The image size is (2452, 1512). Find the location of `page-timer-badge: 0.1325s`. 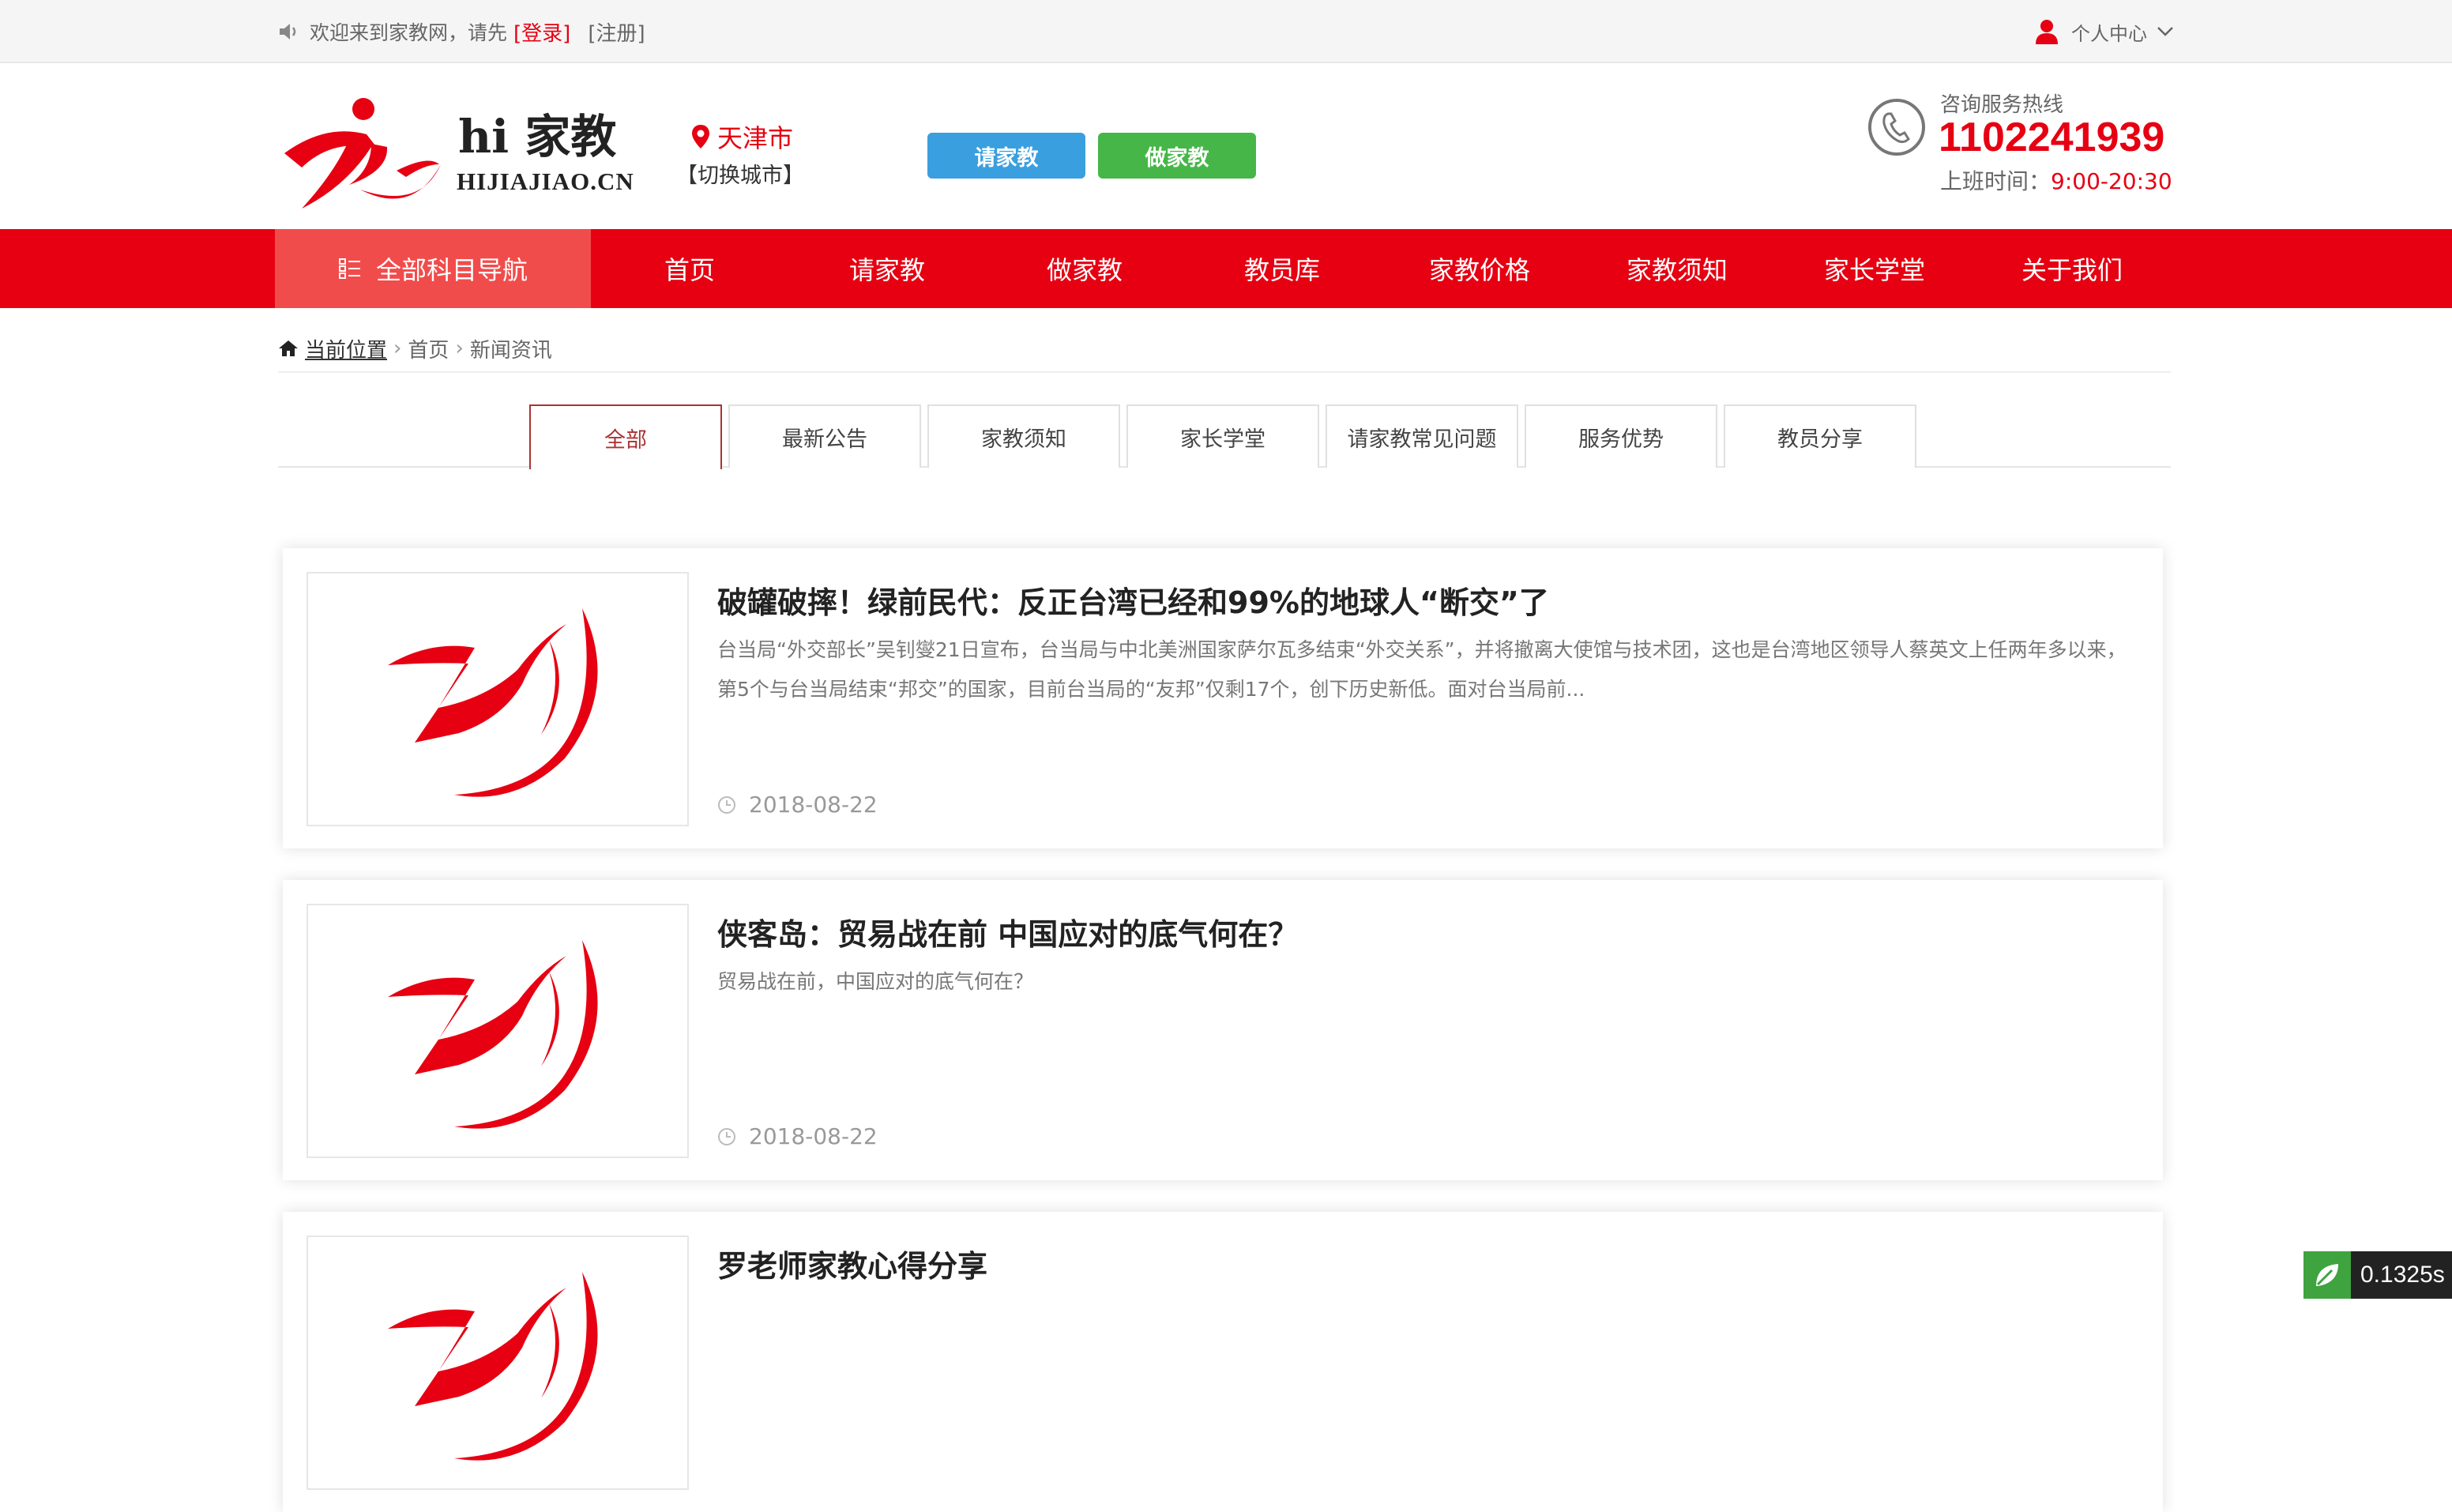

page-timer-badge: 0.1325s is located at coordinates (2377, 1275).